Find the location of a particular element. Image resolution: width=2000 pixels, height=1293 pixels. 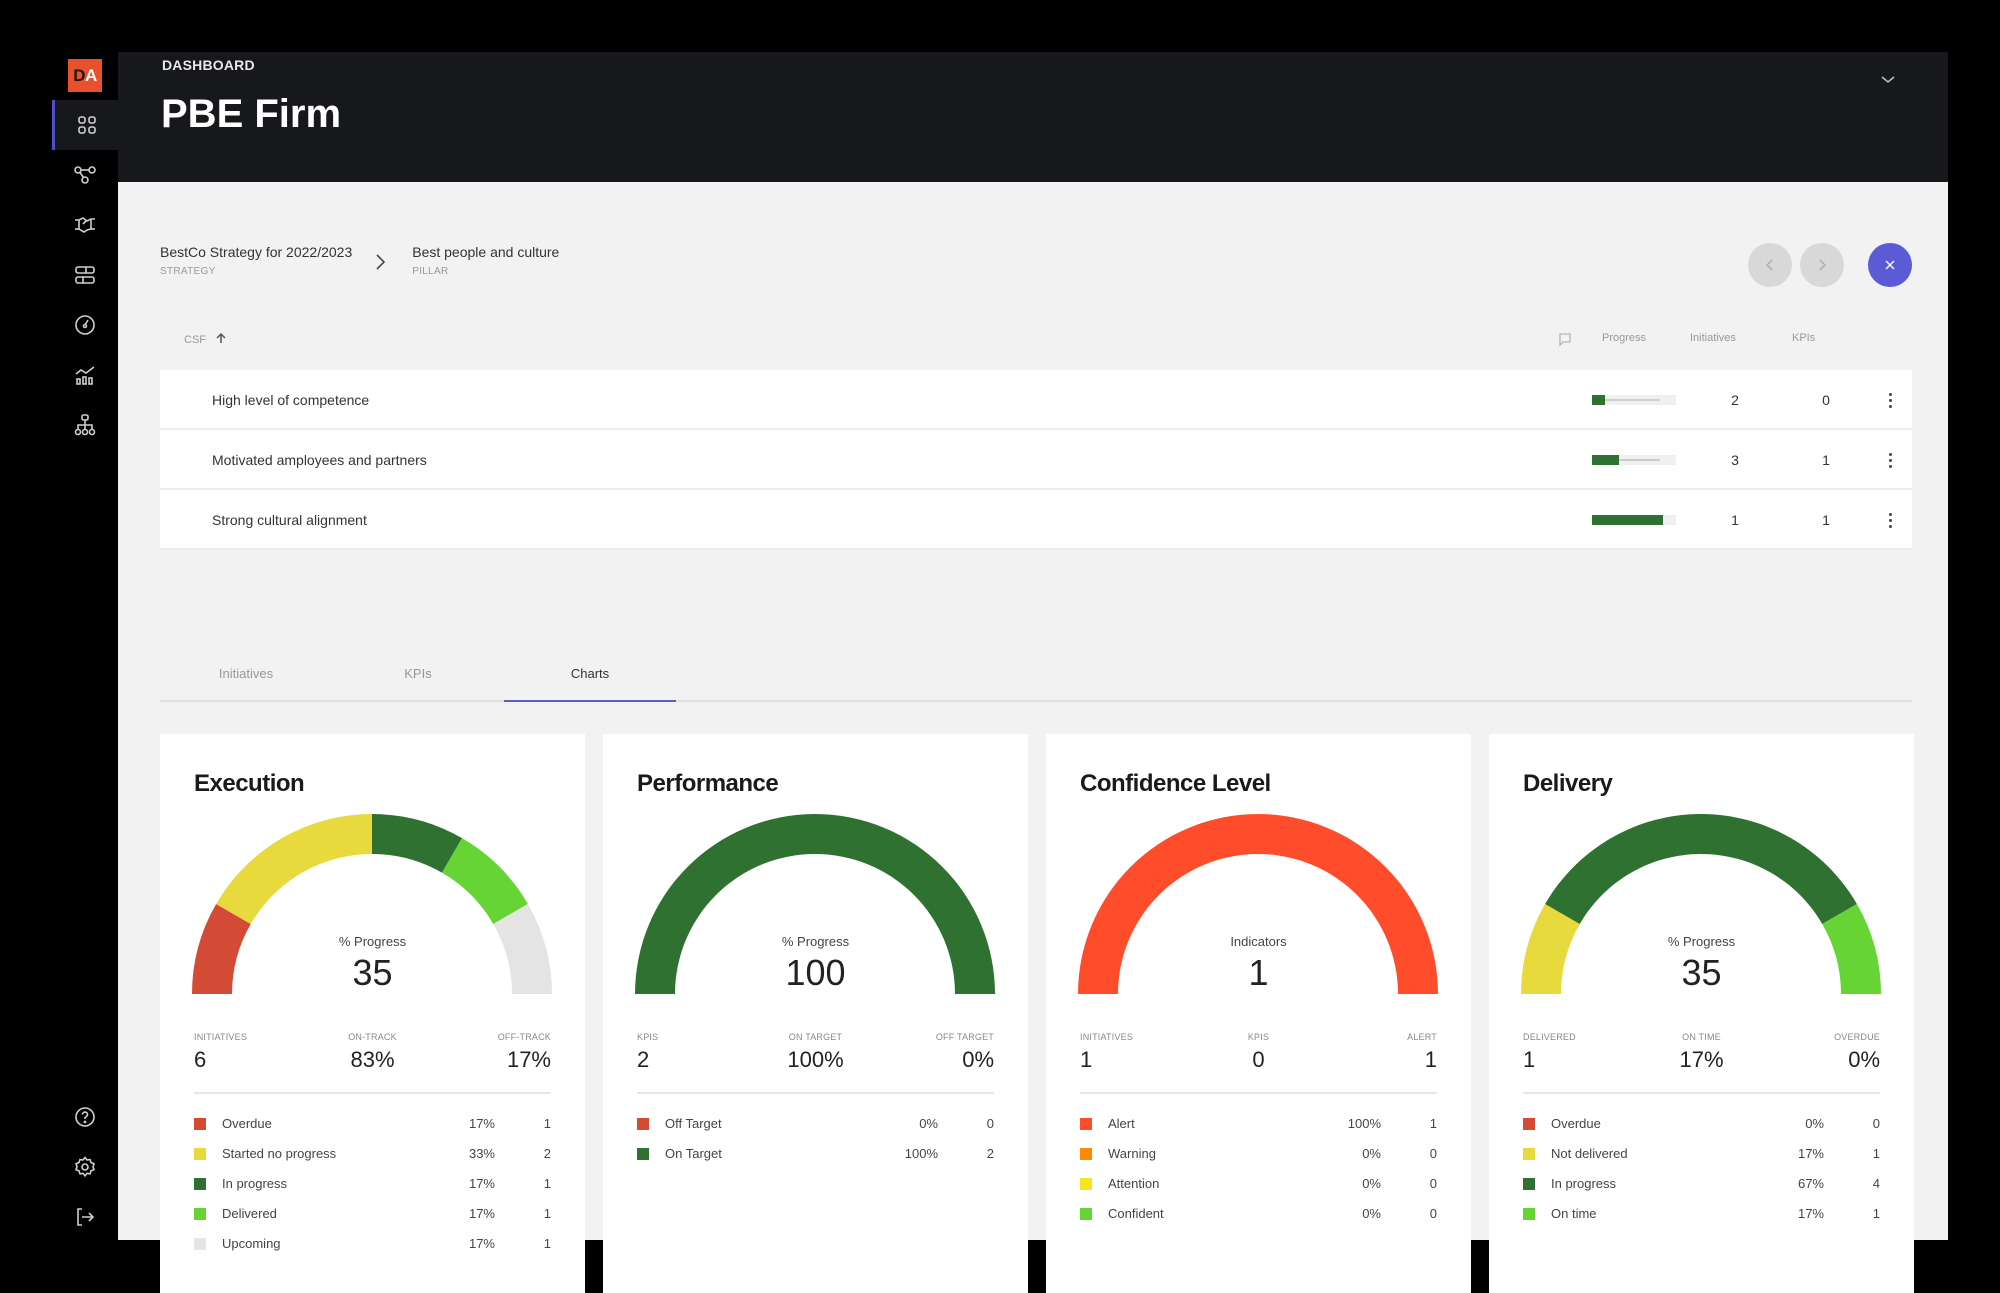

sidebar-item-initiatives is located at coordinates (85, 275).